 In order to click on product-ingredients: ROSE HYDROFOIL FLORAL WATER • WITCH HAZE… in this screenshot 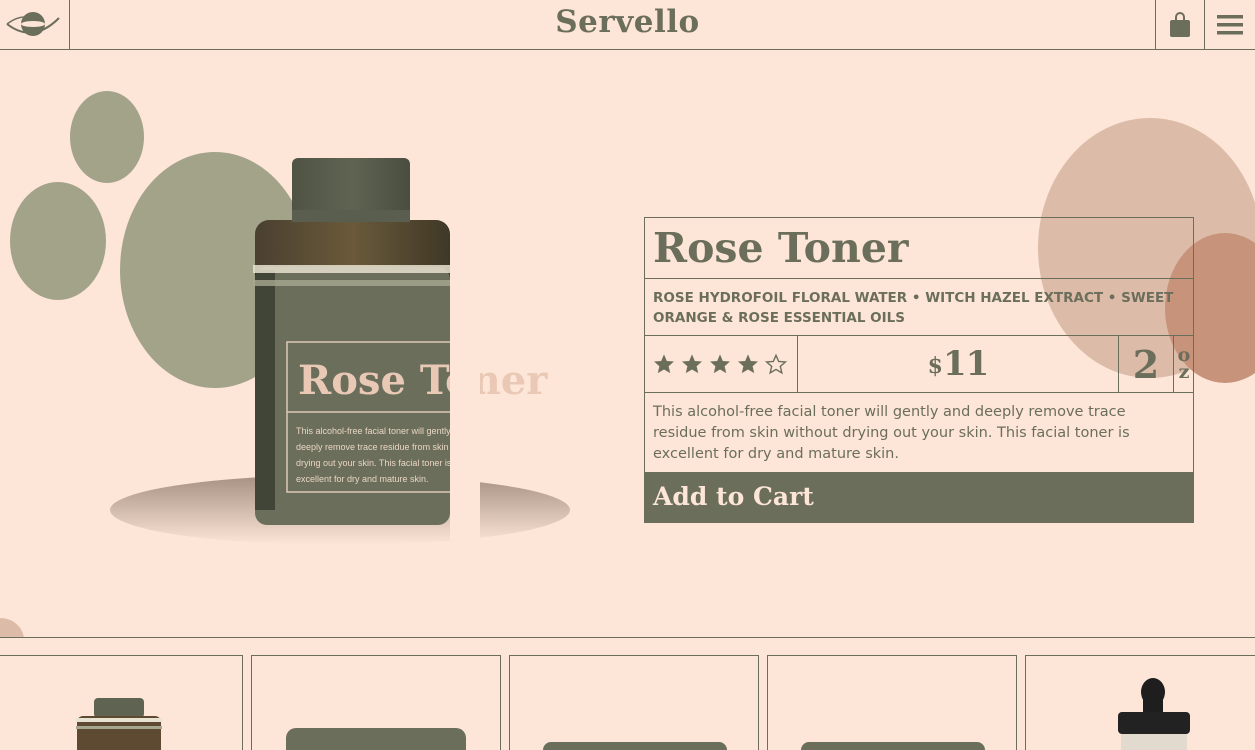, I will do `click(919, 307)`.